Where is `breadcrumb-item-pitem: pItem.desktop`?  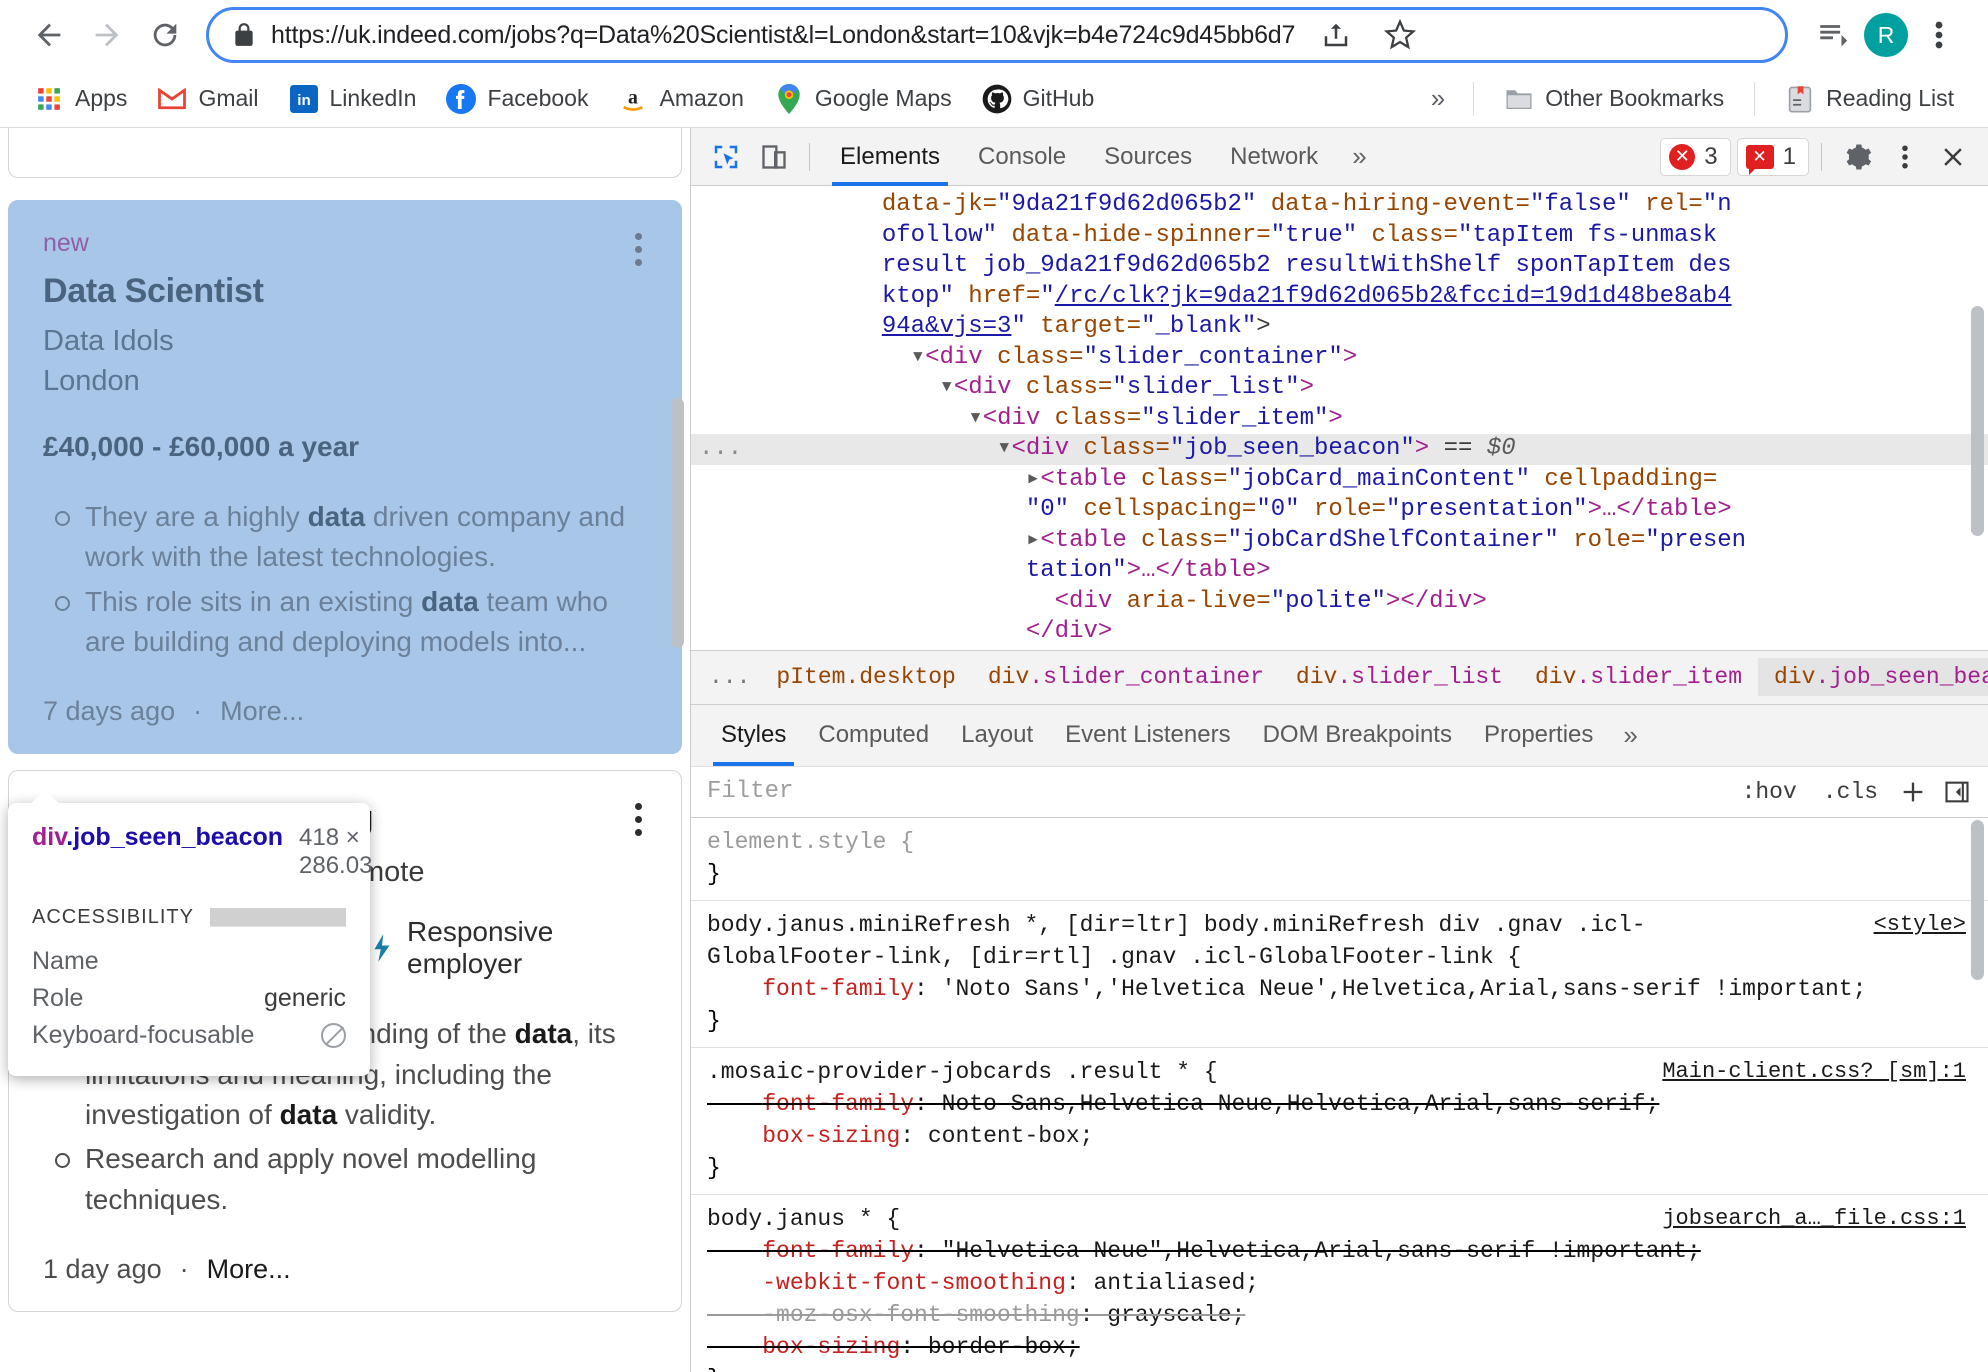
breadcrumb-item-pitem: pItem.desktop is located at coordinates (865, 677).